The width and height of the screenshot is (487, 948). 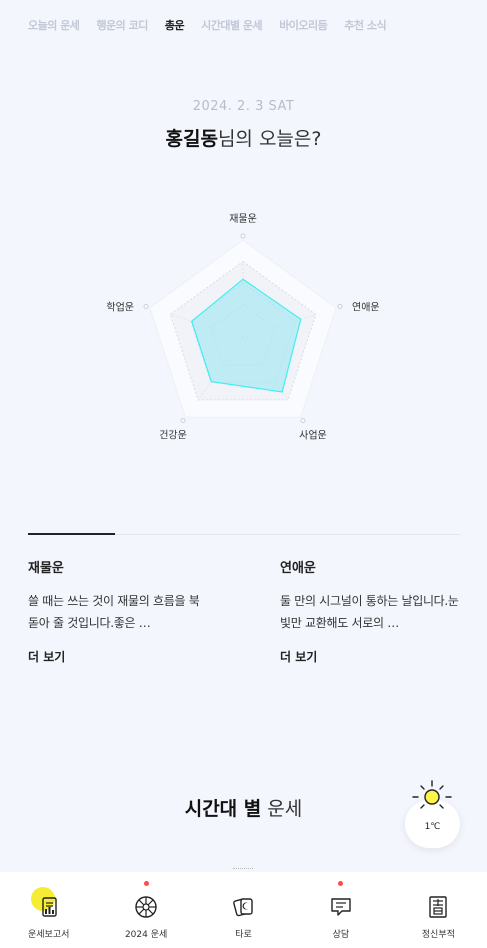 What do you see at coordinates (54, 25) in the screenshot?
I see `tab-today-fortune: 오늘의 운세` at bounding box center [54, 25].